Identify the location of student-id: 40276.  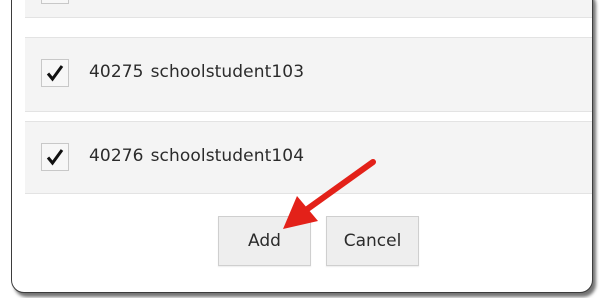
(116, 156).